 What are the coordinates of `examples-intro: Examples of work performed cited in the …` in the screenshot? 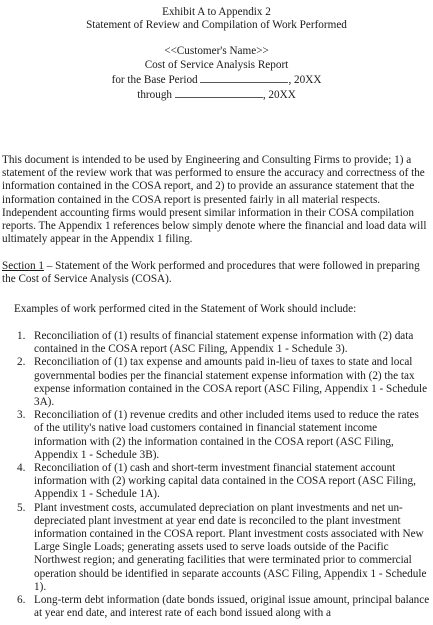 It's located at (185, 309).